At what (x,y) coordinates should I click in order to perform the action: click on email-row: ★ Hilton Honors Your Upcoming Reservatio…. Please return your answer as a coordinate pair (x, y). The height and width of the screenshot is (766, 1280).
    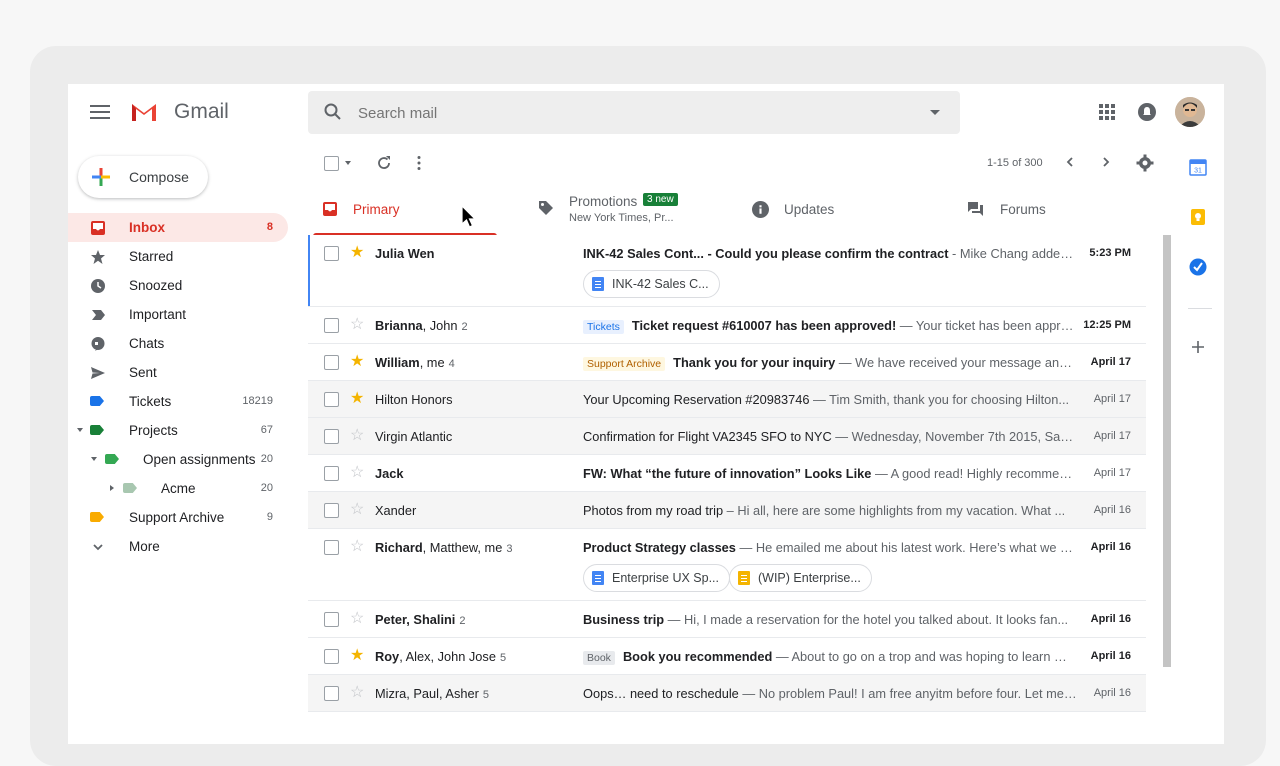
    Looking at the image, I should click on (727, 399).